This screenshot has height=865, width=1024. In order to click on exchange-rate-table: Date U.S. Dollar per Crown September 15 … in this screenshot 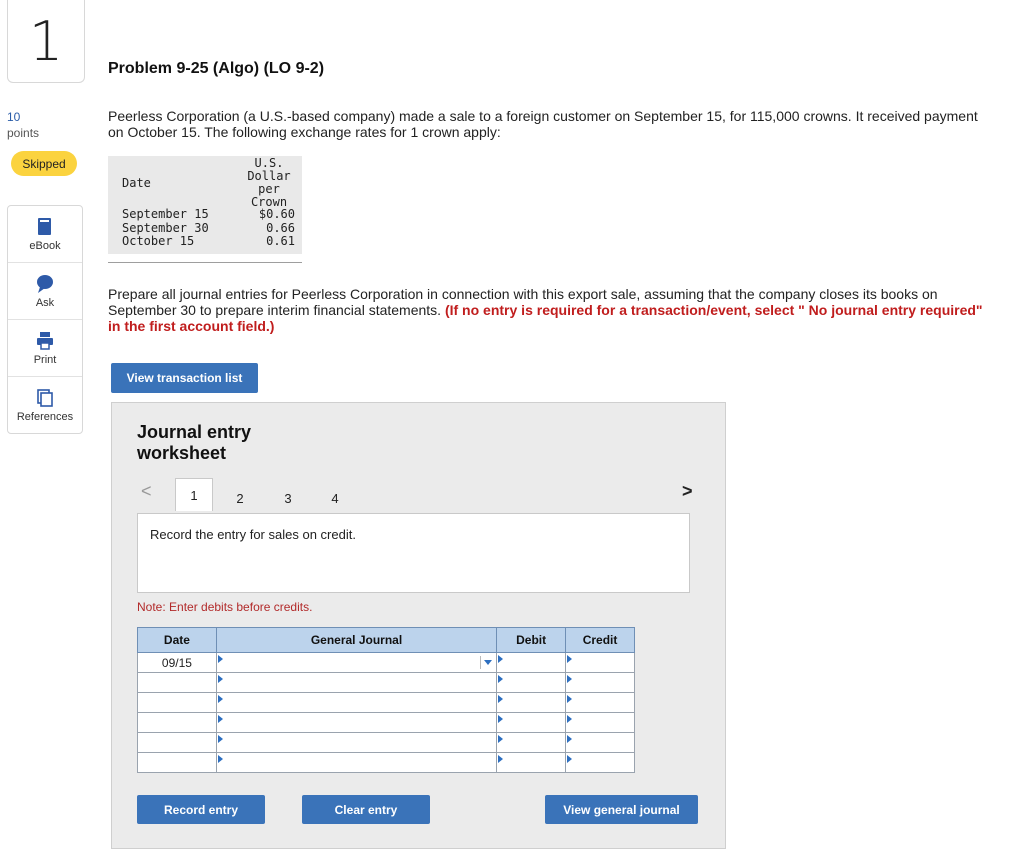, I will do `click(205, 209)`.